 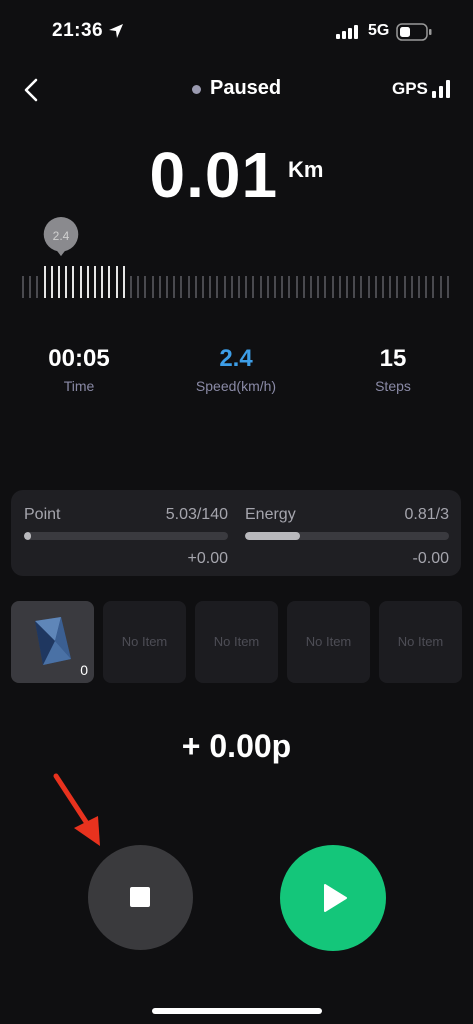 I want to click on time-label: Time, so click(x=79, y=386).